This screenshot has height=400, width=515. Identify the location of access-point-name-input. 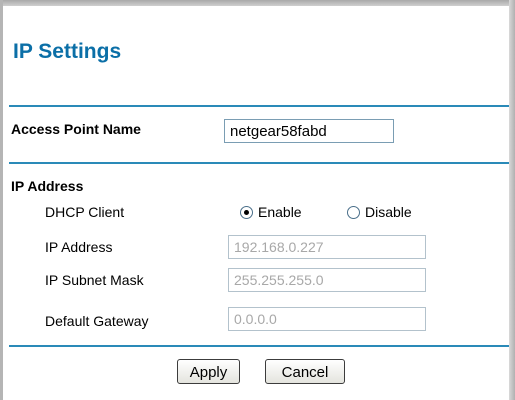
(309, 131).